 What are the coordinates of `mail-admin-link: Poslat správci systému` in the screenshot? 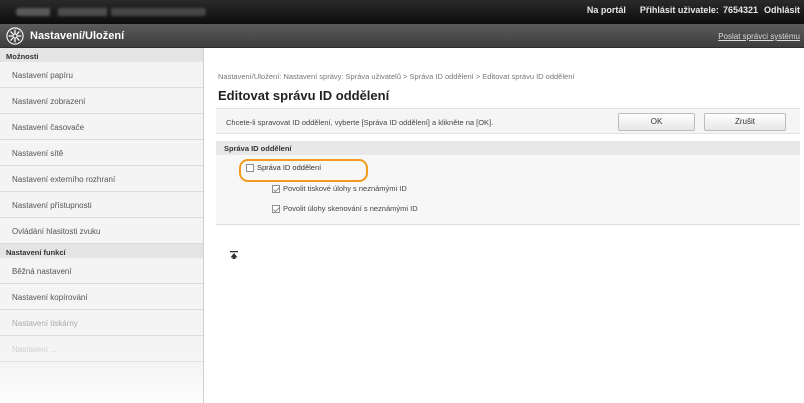 It's located at (759, 36).